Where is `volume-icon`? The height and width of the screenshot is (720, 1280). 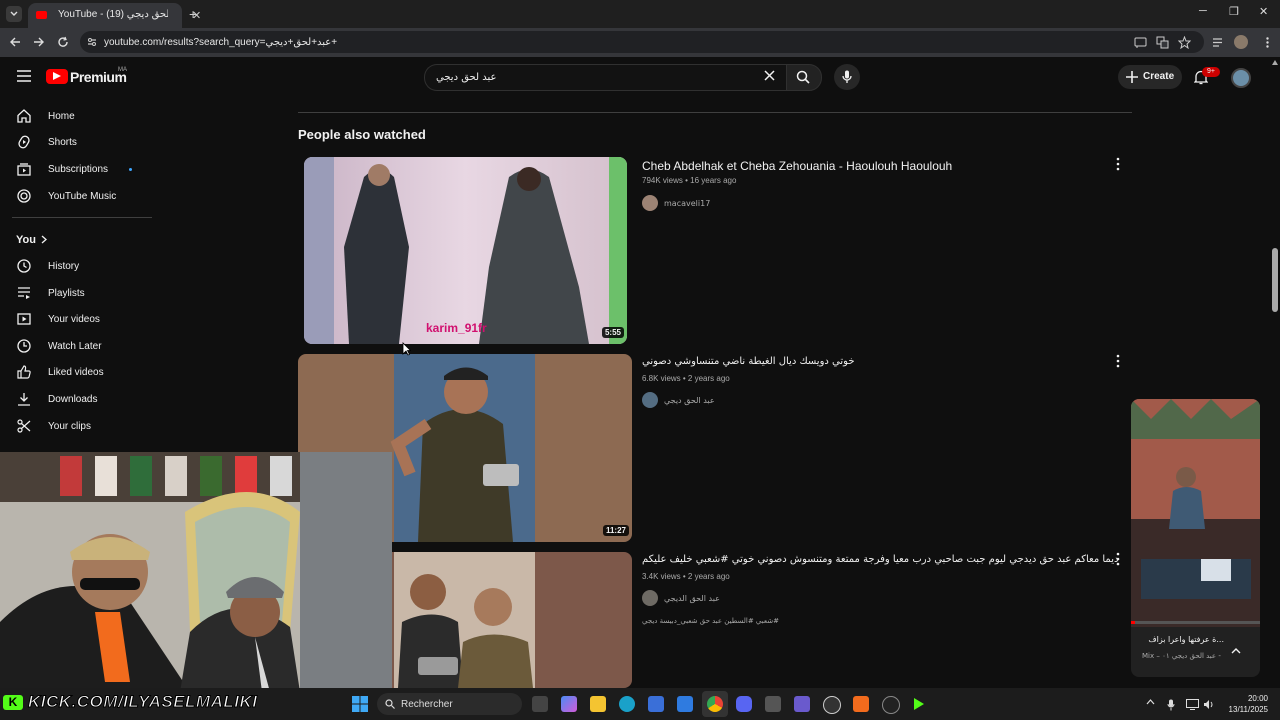 volume-icon is located at coordinates (1209, 704).